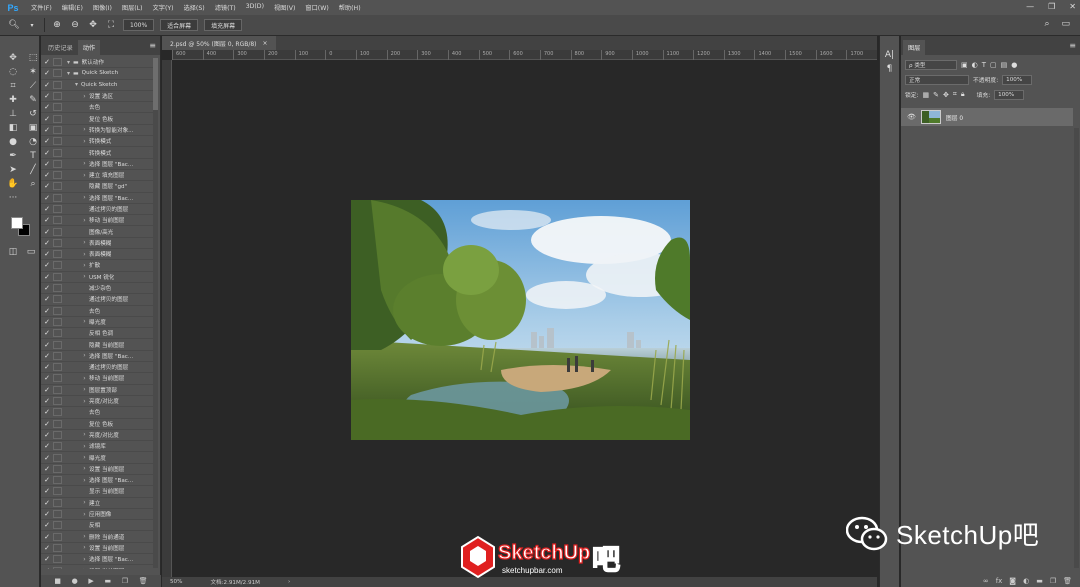  I want to click on zoom-all-windows-icon: ⛶, so click(111, 25).